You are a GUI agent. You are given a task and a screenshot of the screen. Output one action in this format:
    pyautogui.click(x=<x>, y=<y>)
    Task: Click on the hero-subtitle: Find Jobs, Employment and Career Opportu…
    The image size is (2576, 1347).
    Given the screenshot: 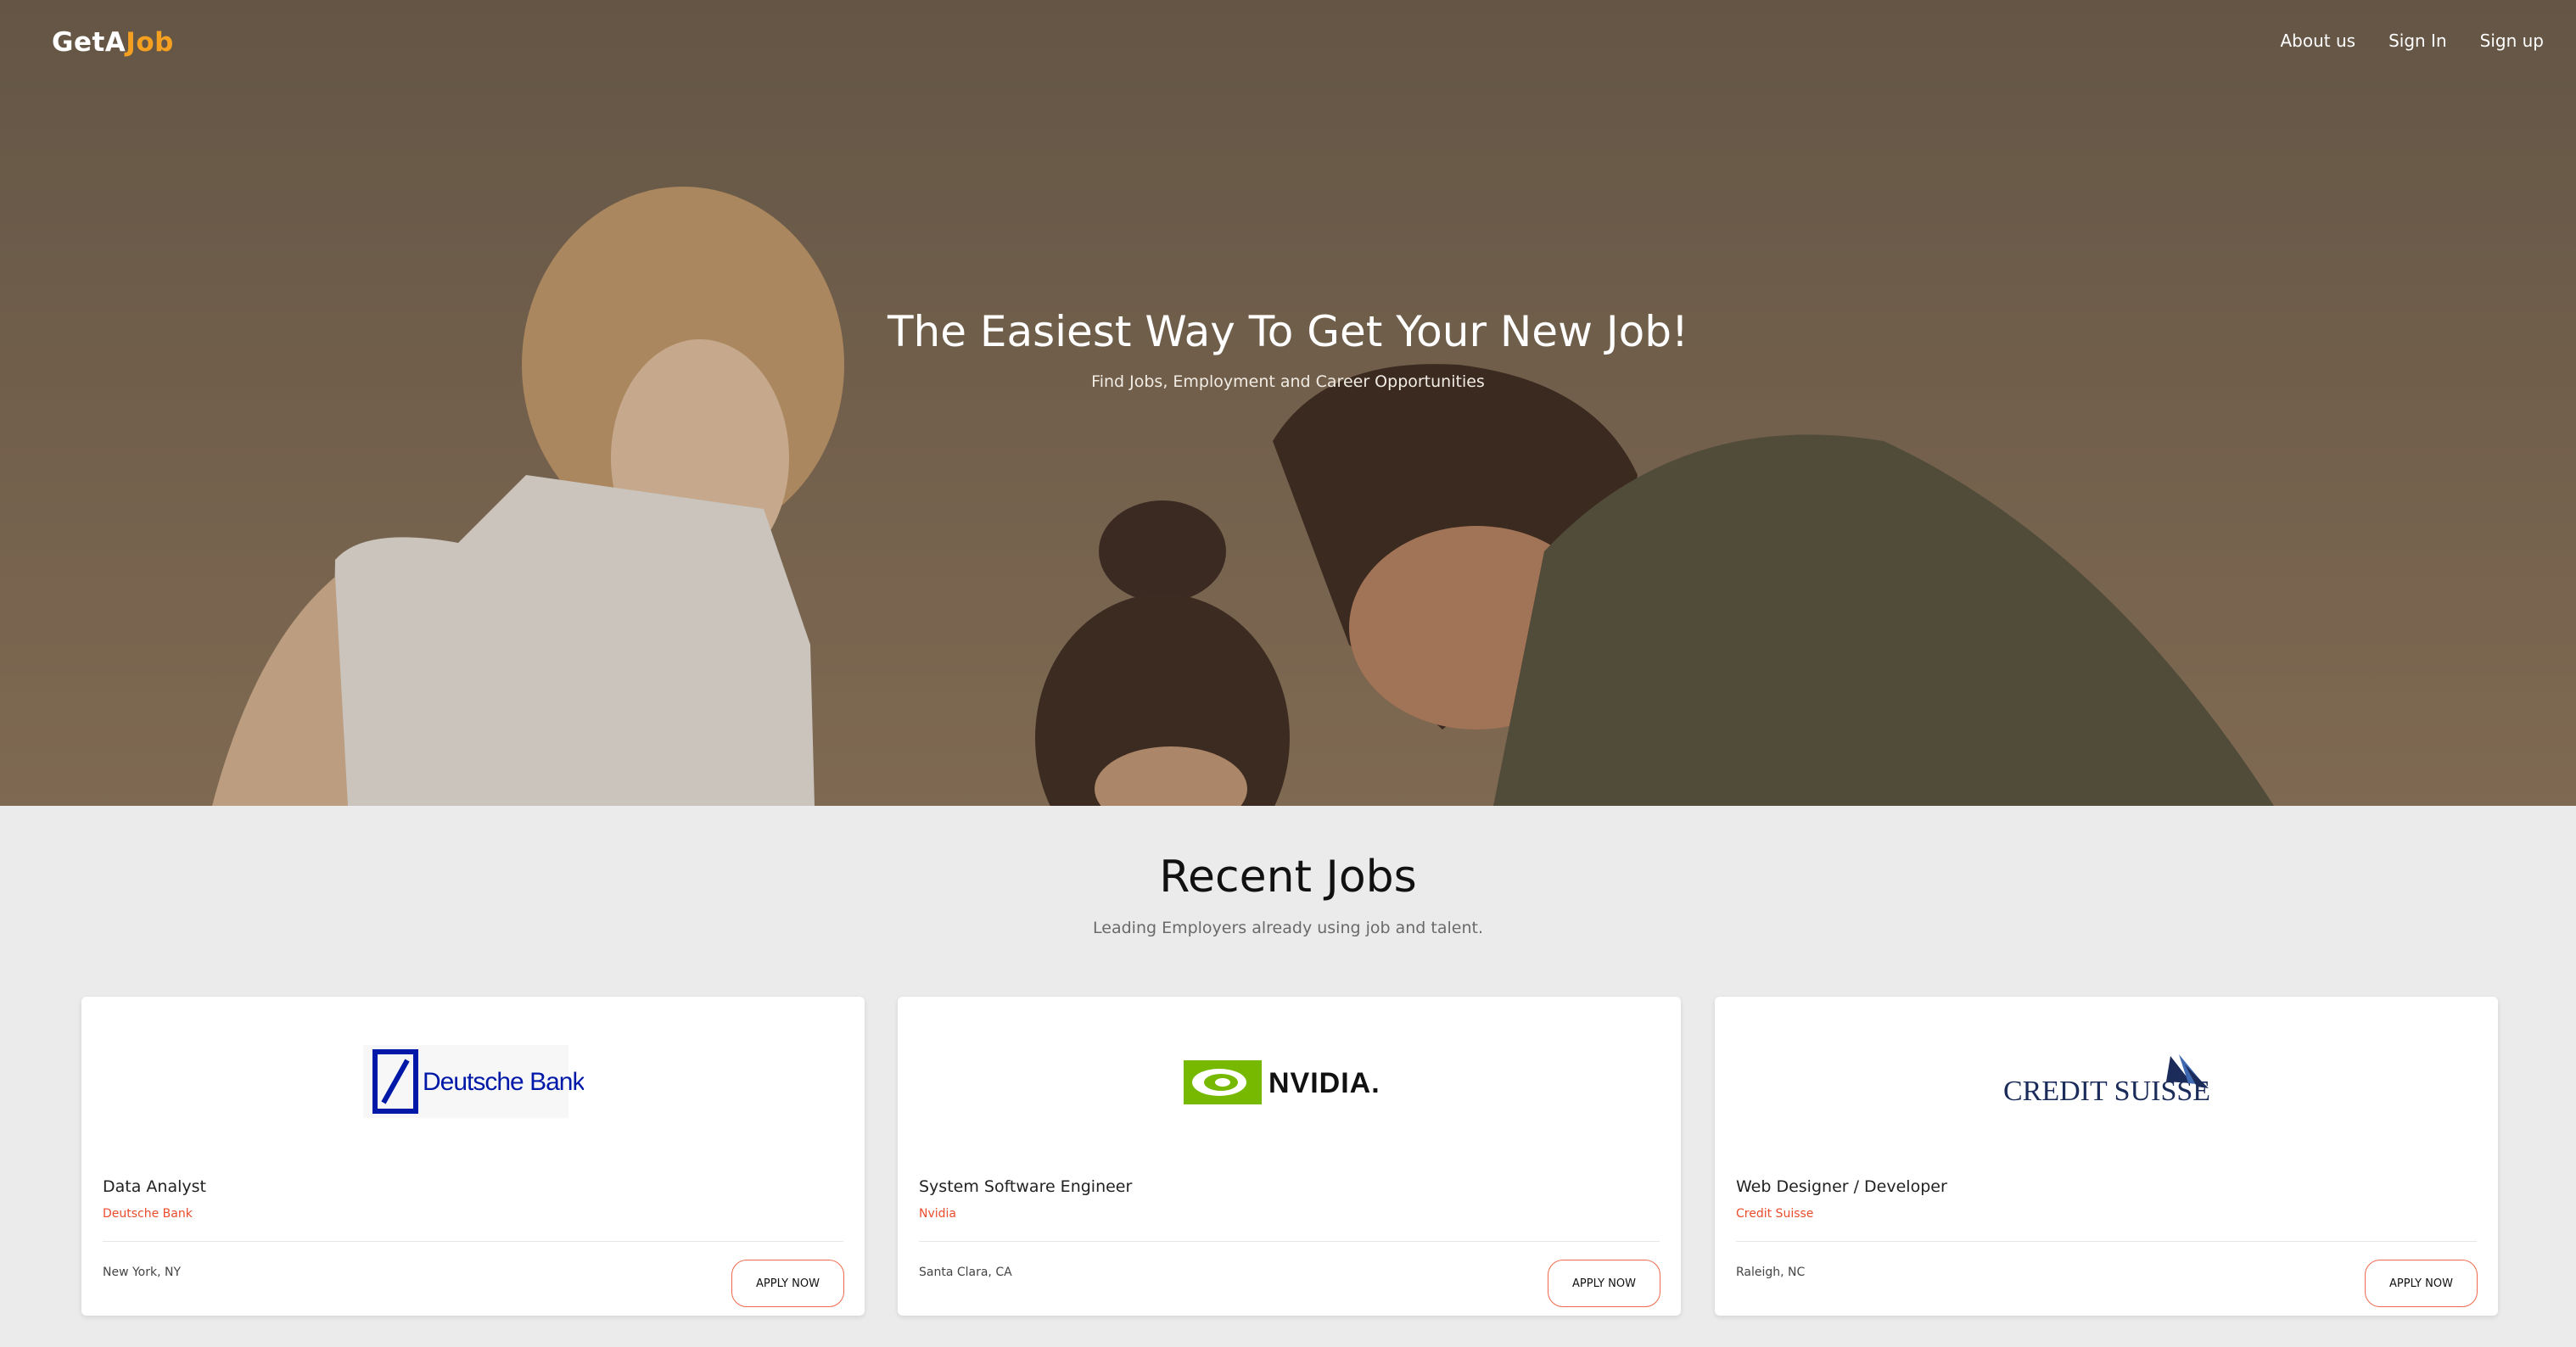 What is the action you would take?
    pyautogui.click(x=1288, y=382)
    